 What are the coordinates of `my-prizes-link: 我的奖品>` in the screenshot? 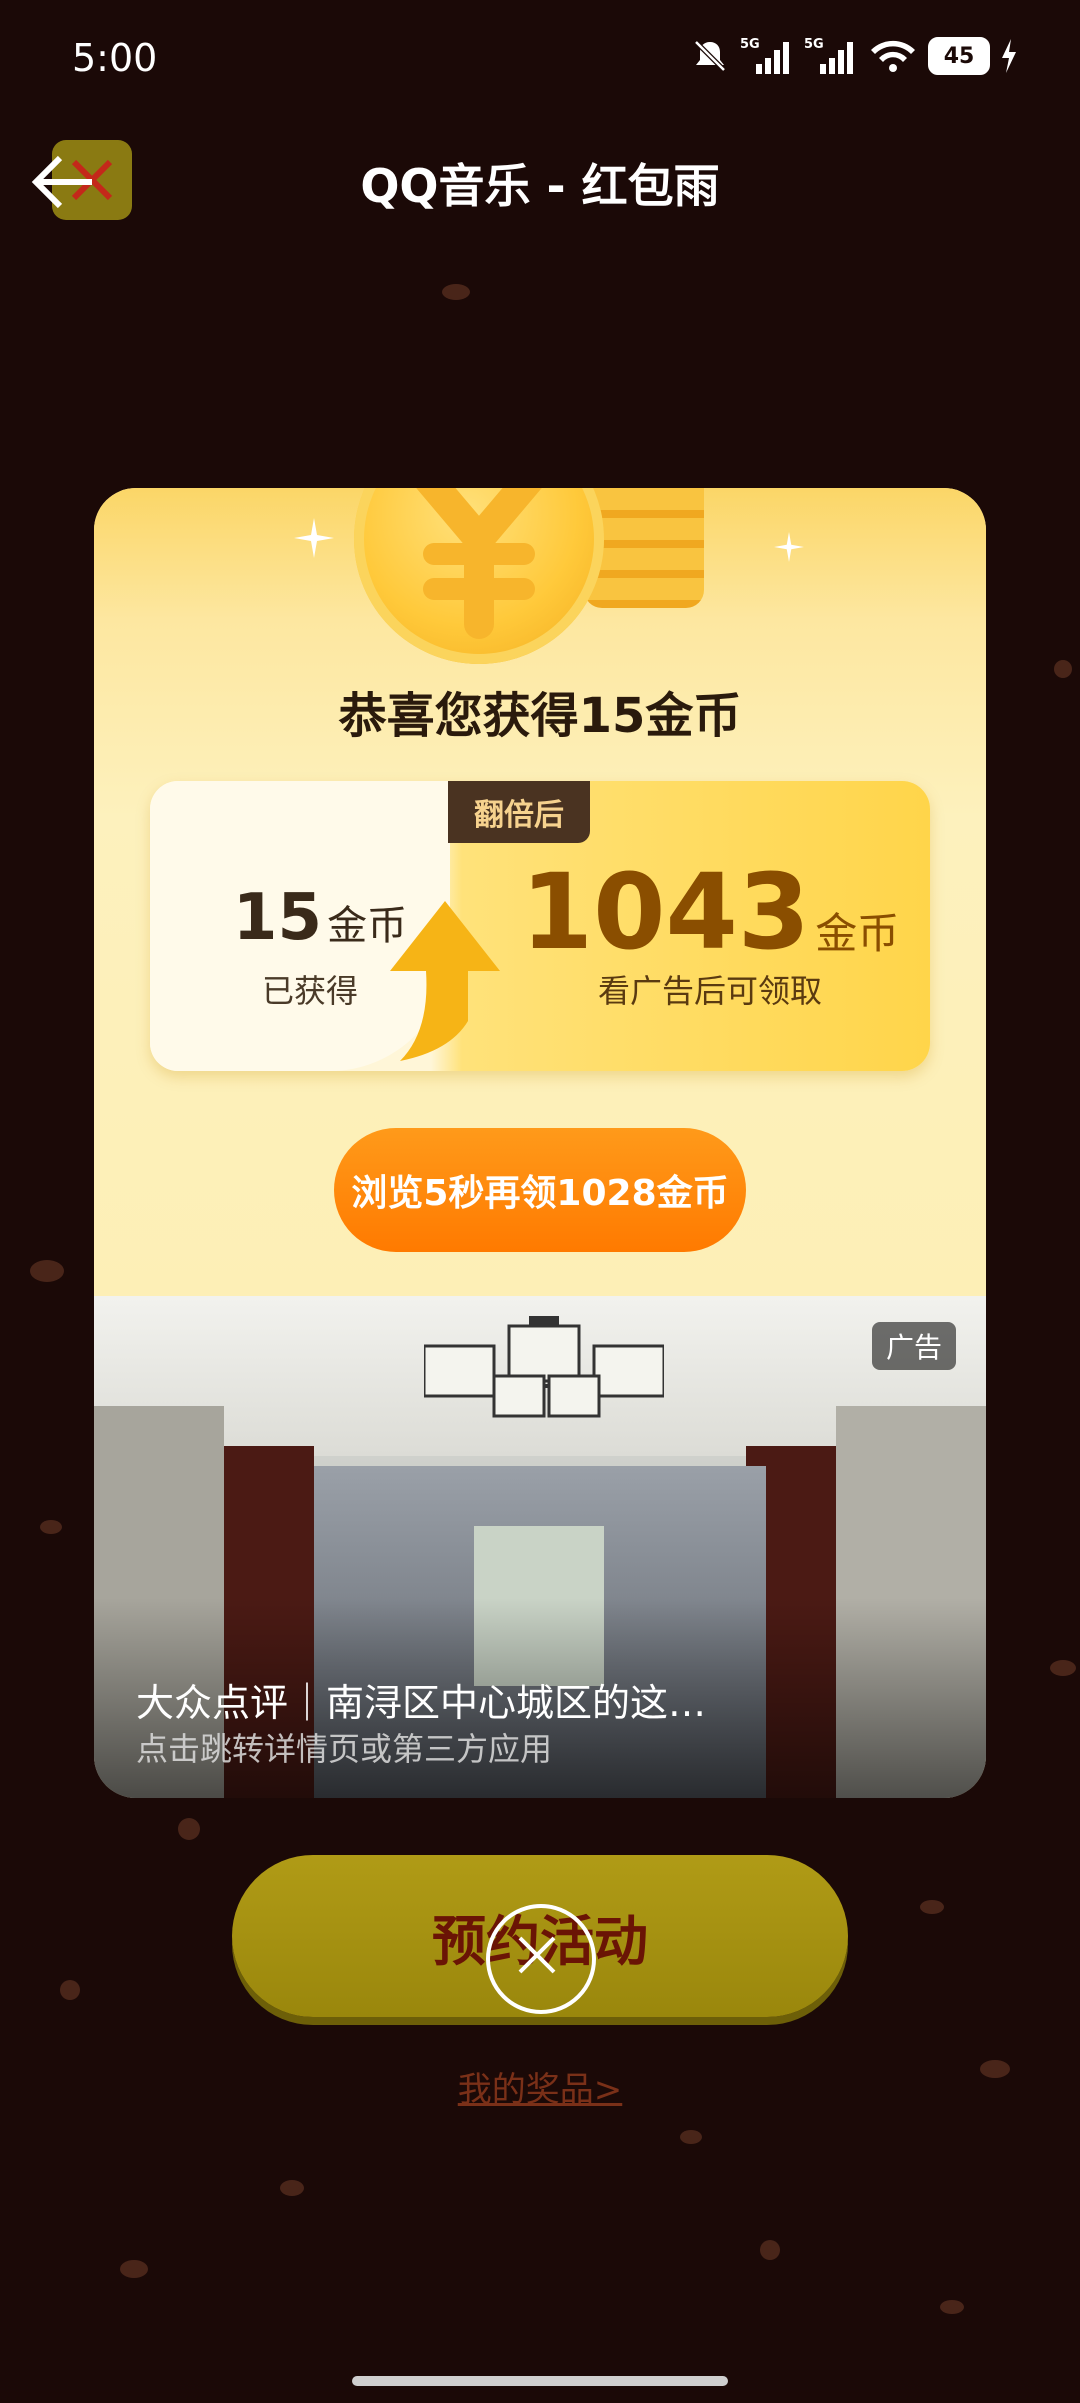 It's located at (540, 2086).